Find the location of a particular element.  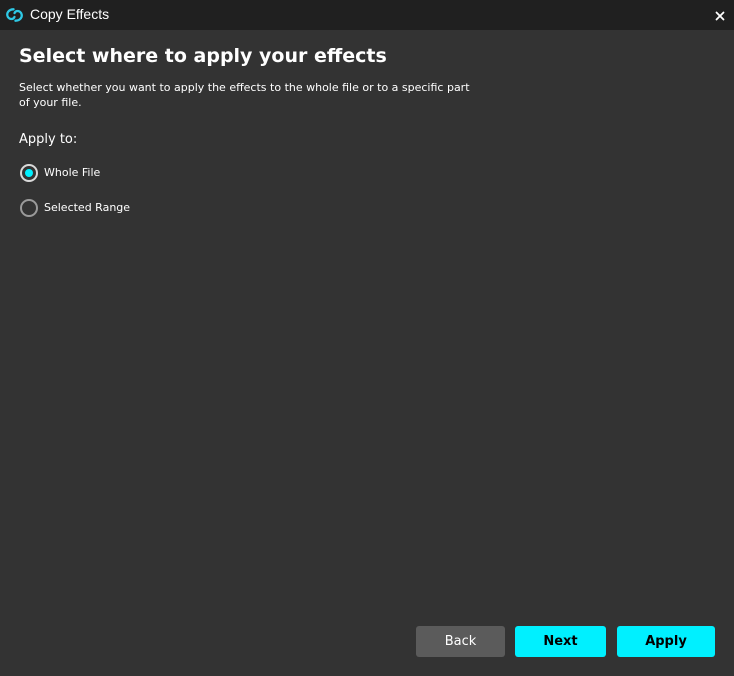

window-title: Copy Effects is located at coordinates (70, 14).